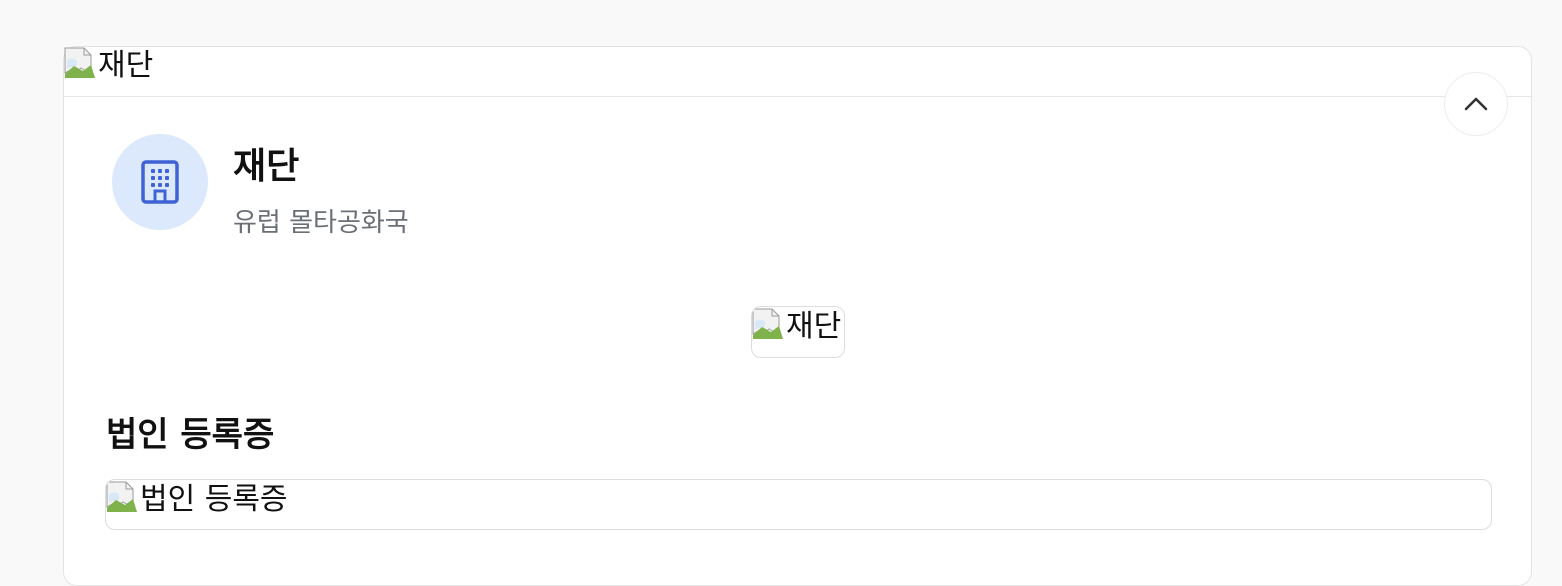 The height and width of the screenshot is (586, 1562). Describe the element at coordinates (190, 435) in the screenshot. I see `certificate-section-title: 법인 등록증` at that location.